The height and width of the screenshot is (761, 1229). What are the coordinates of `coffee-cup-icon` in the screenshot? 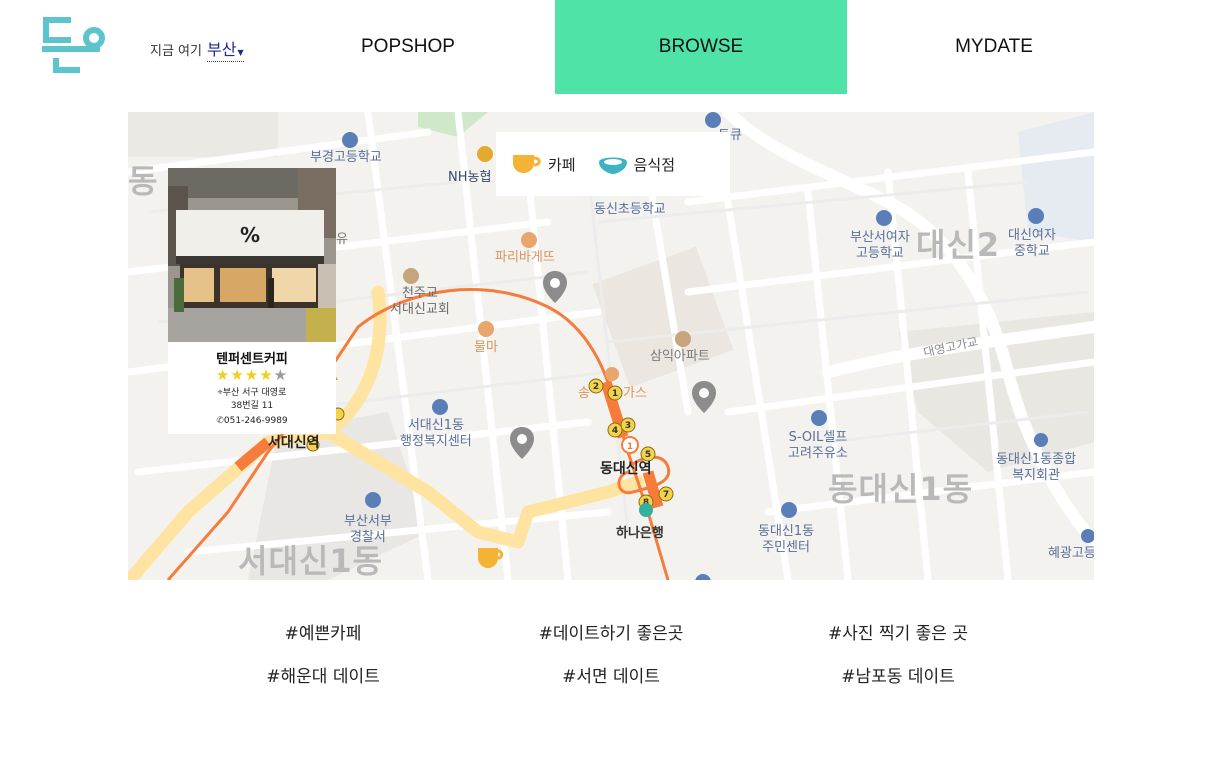 It's located at (527, 164).